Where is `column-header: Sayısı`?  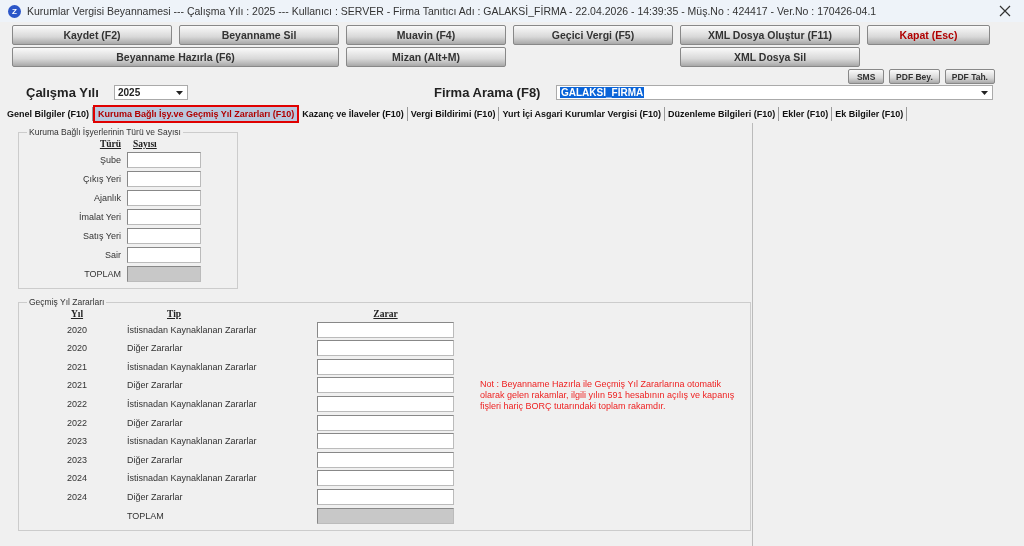 column-header: Sayısı is located at coordinates (145, 144).